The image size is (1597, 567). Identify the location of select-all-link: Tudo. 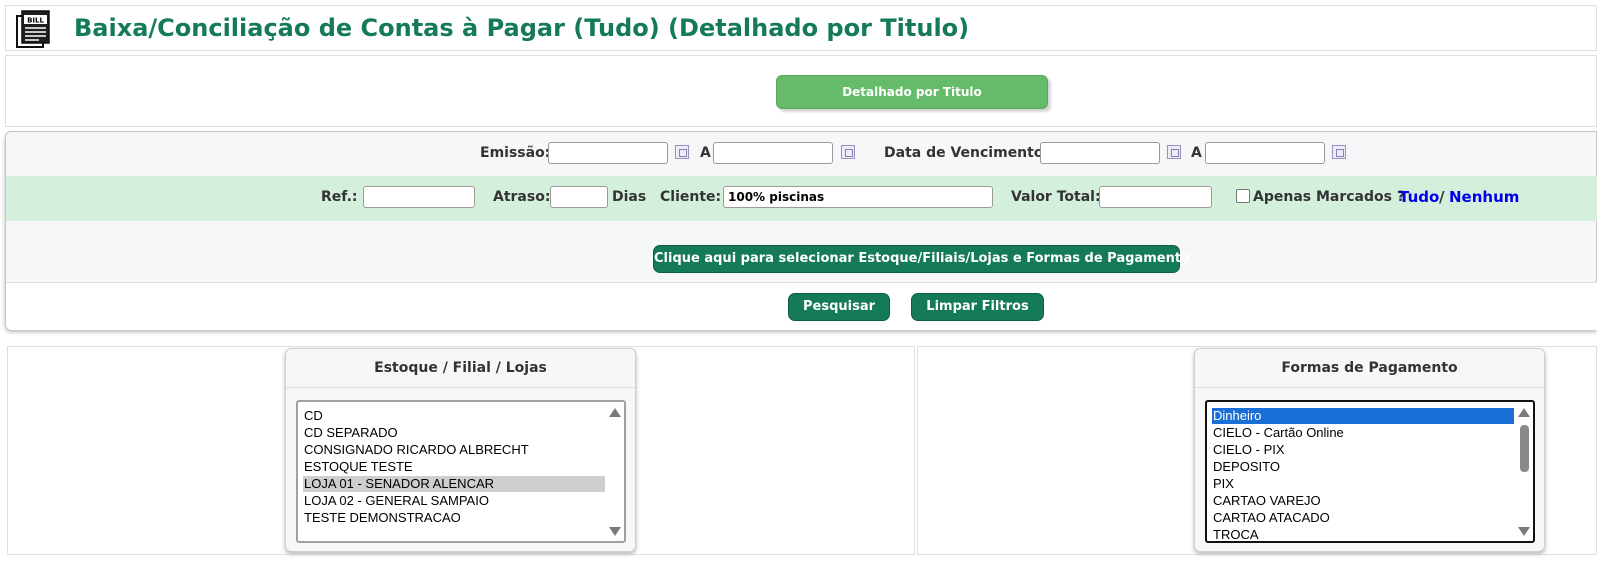
(1419, 197).